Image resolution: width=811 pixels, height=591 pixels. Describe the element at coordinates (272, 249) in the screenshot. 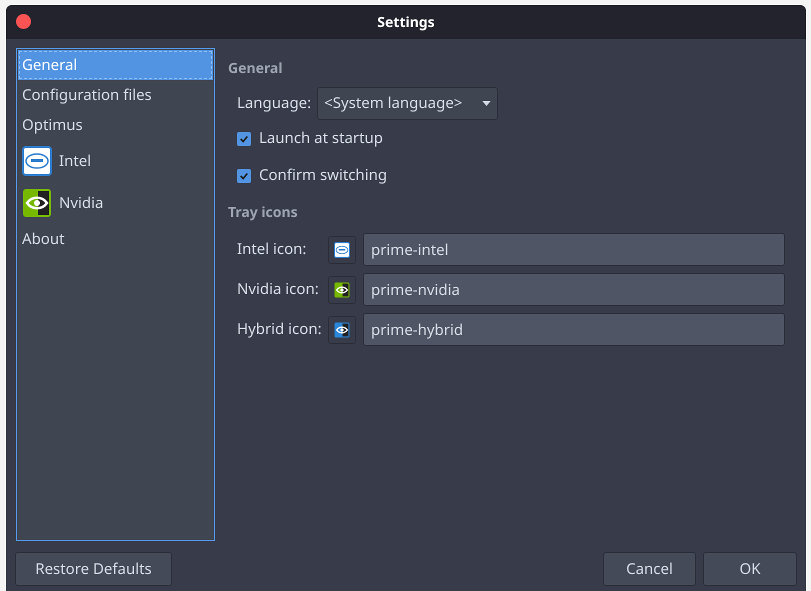

I see `tray-icon-label: Intel icon:` at that location.